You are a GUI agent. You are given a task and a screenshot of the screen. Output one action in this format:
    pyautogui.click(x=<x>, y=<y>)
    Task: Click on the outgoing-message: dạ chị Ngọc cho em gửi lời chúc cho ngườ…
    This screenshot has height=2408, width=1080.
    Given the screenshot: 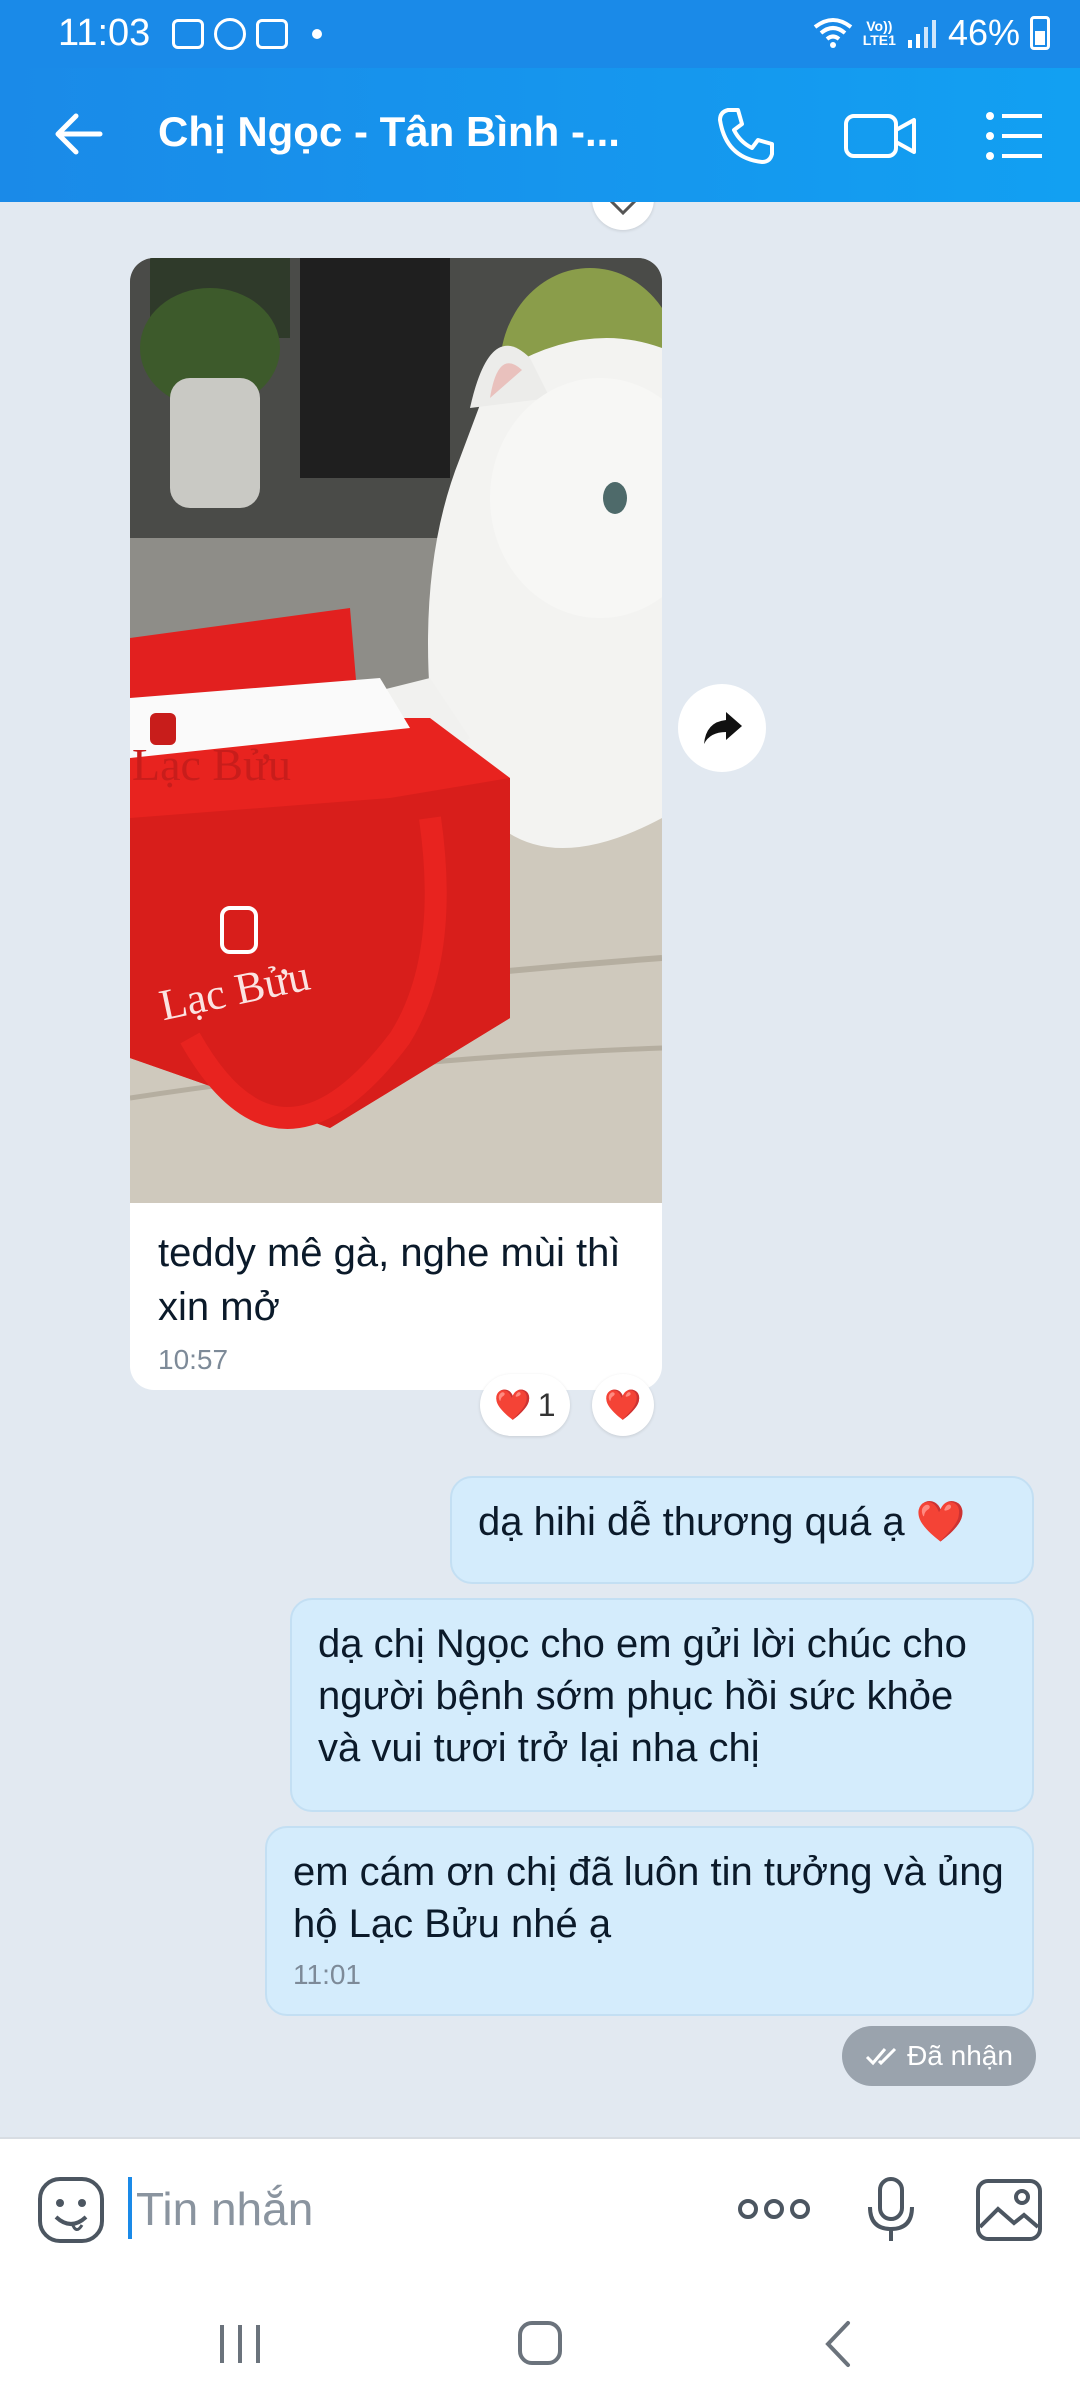 What is the action you would take?
    pyautogui.click(x=662, y=1705)
    